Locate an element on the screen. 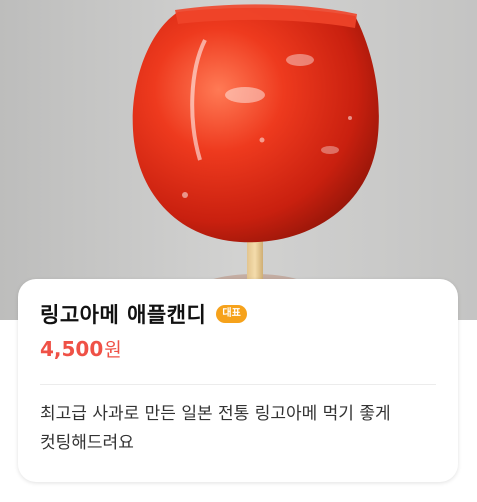  representative-badge: 대표 is located at coordinates (231, 314).